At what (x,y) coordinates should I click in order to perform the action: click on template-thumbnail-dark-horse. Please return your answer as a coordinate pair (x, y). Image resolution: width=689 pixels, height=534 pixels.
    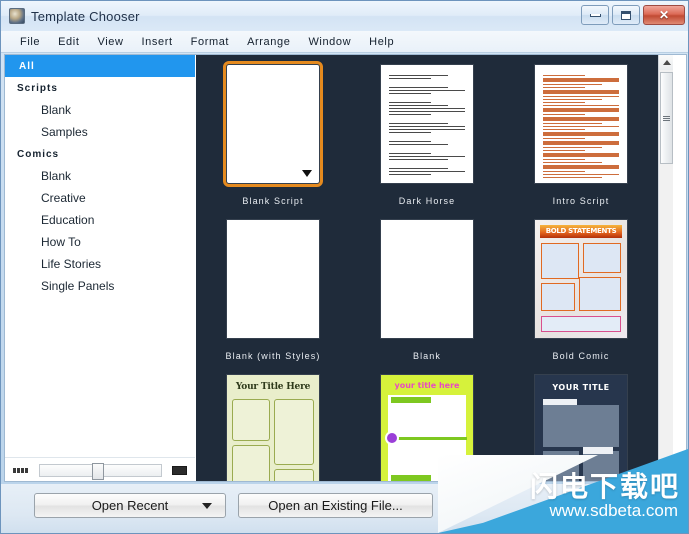
    Looking at the image, I should click on (427, 122).